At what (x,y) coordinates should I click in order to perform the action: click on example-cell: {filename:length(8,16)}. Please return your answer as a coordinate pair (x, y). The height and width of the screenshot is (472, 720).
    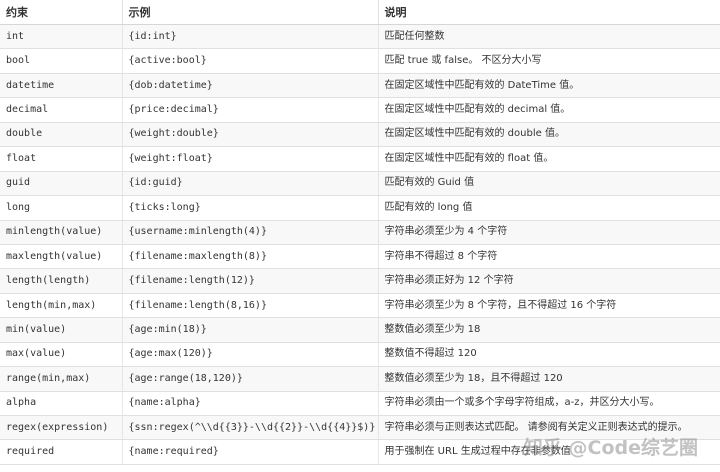
    Looking at the image, I should click on (250, 306).